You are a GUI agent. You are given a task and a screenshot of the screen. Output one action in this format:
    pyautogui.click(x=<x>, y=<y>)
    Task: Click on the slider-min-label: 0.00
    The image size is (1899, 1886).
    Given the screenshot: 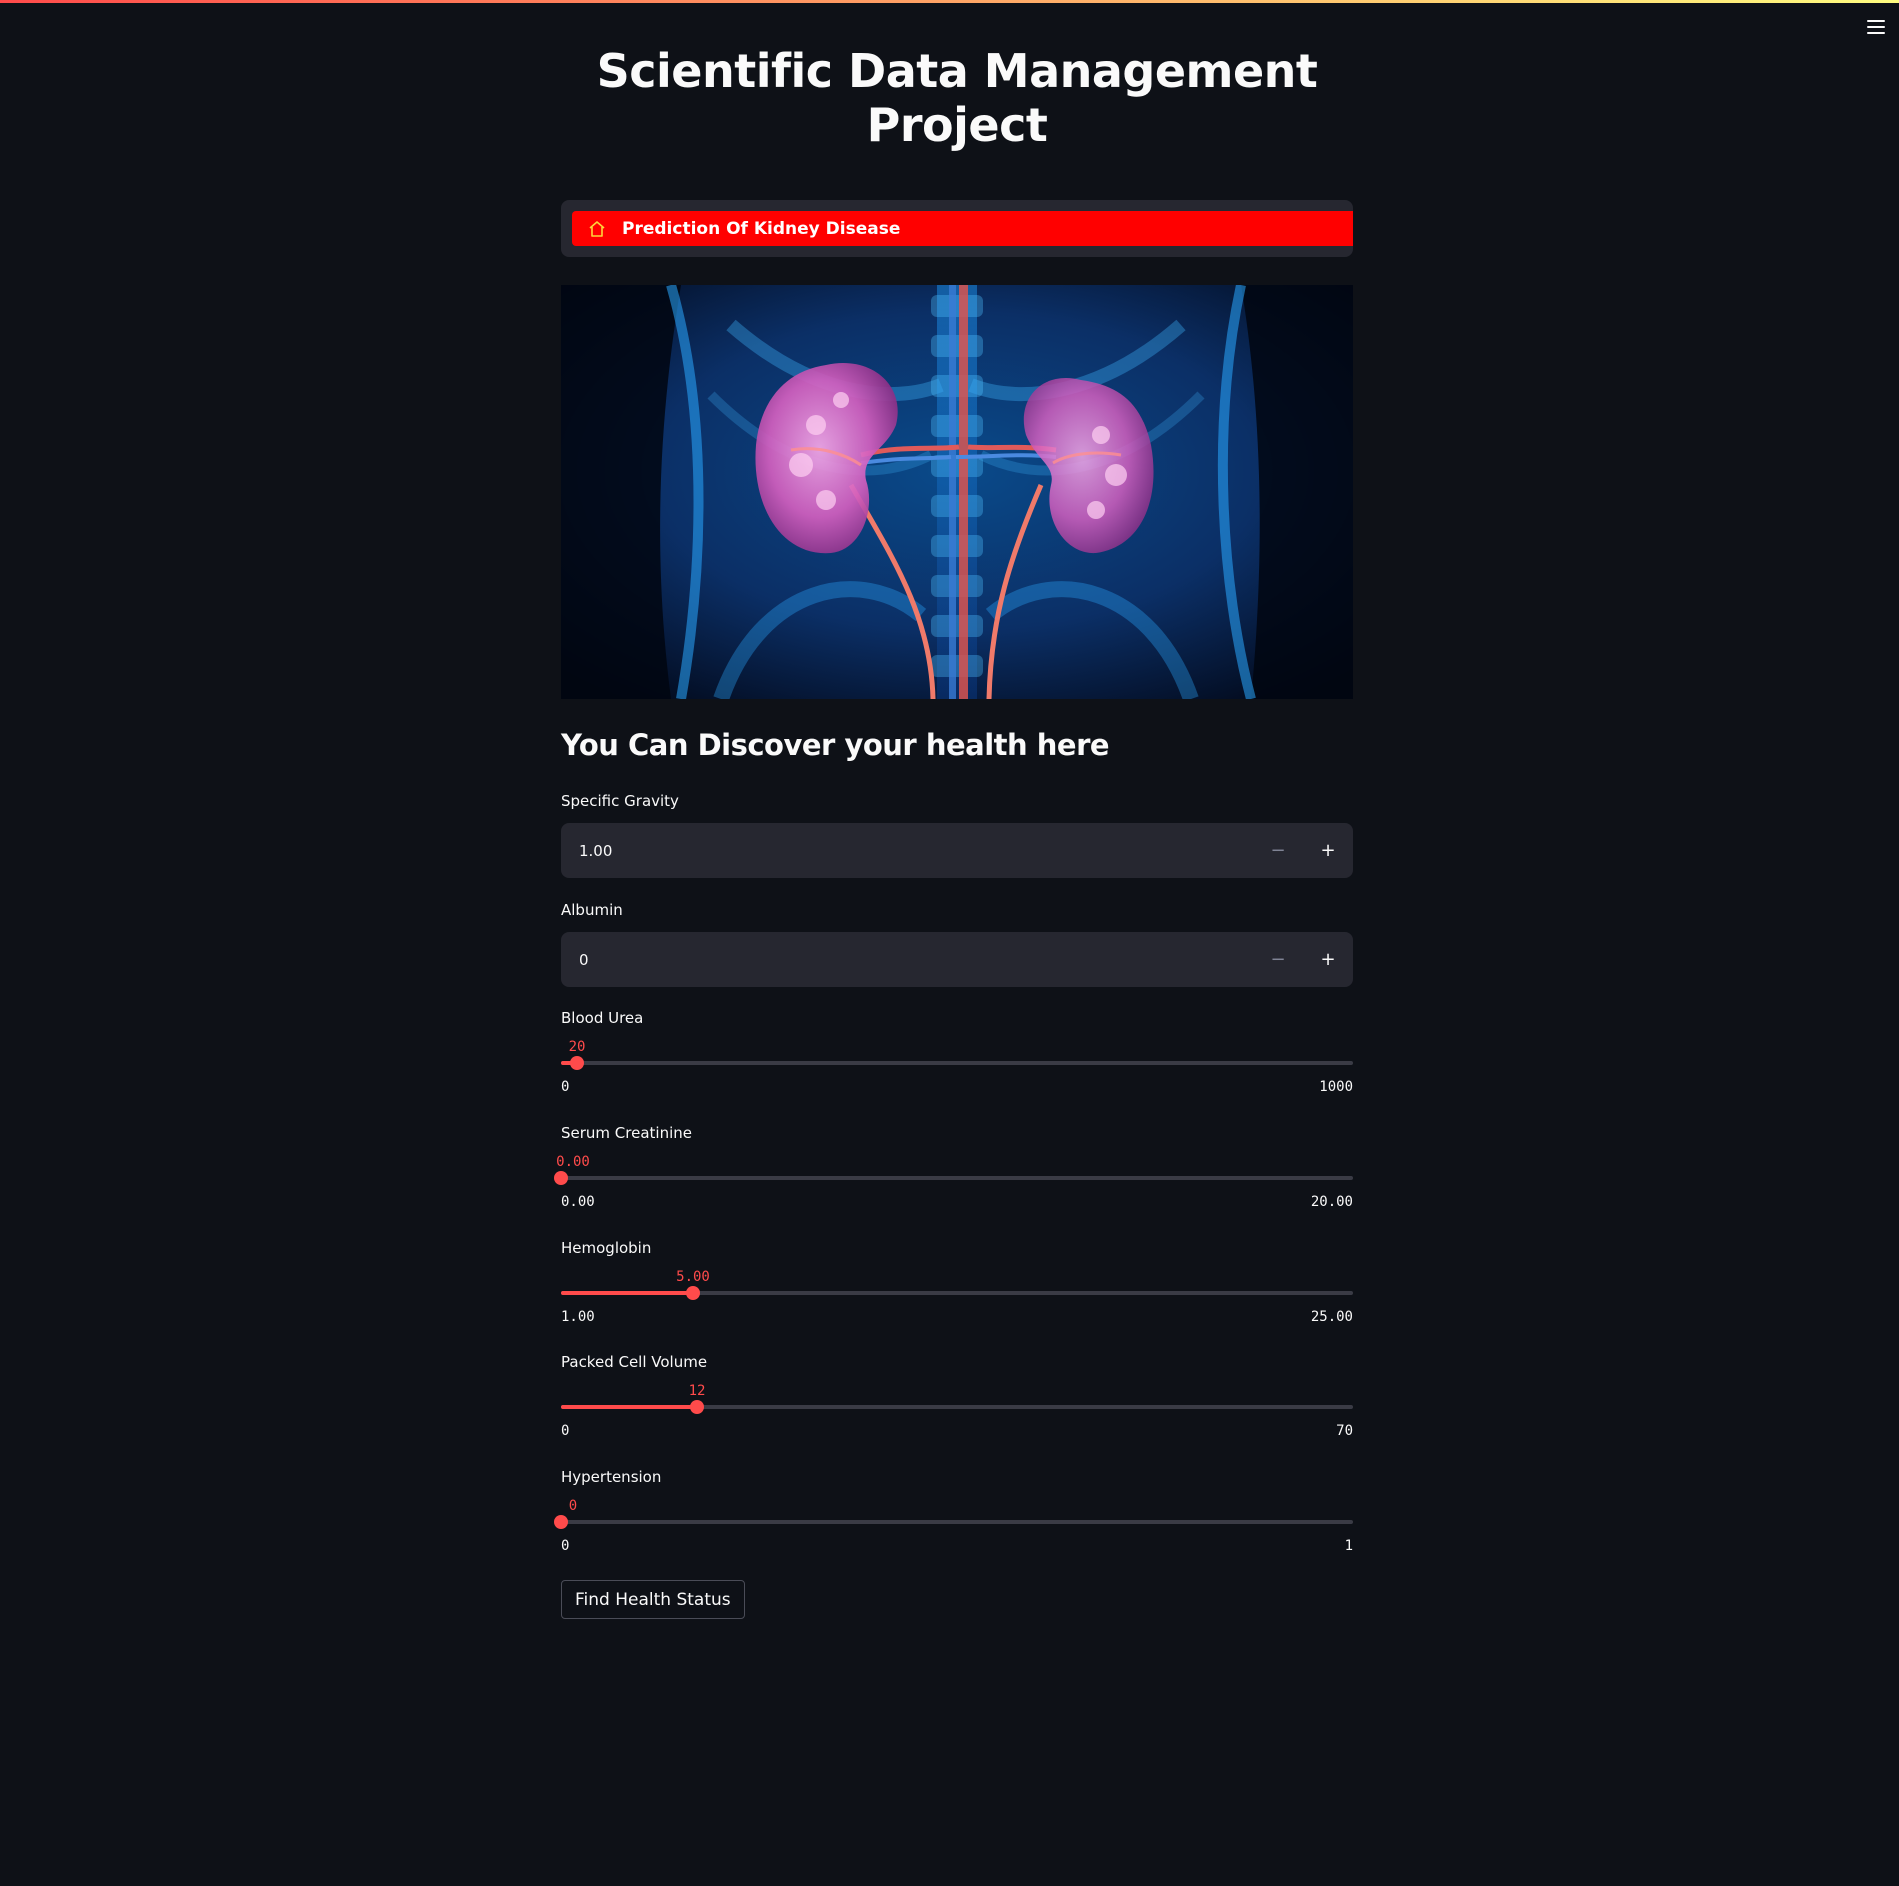 What is the action you would take?
    pyautogui.click(x=578, y=1202)
    